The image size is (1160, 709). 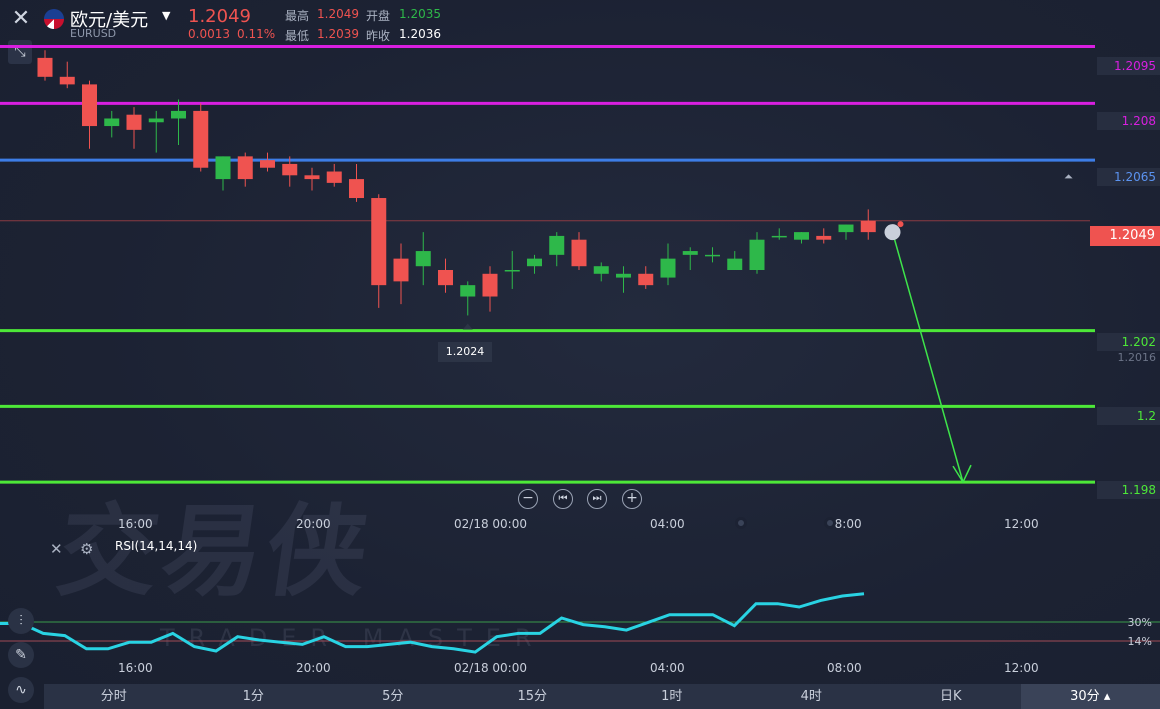 I want to click on forecast-arrow-line, so click(x=927, y=357).